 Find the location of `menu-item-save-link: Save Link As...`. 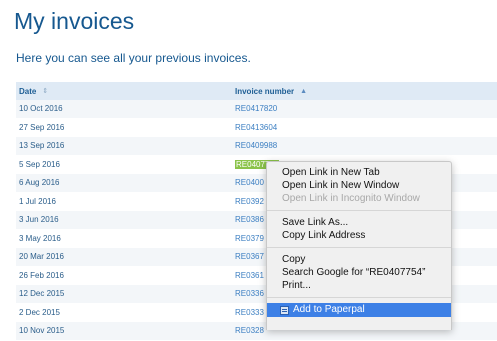

menu-item-save-link: Save Link As... is located at coordinates (359, 222).